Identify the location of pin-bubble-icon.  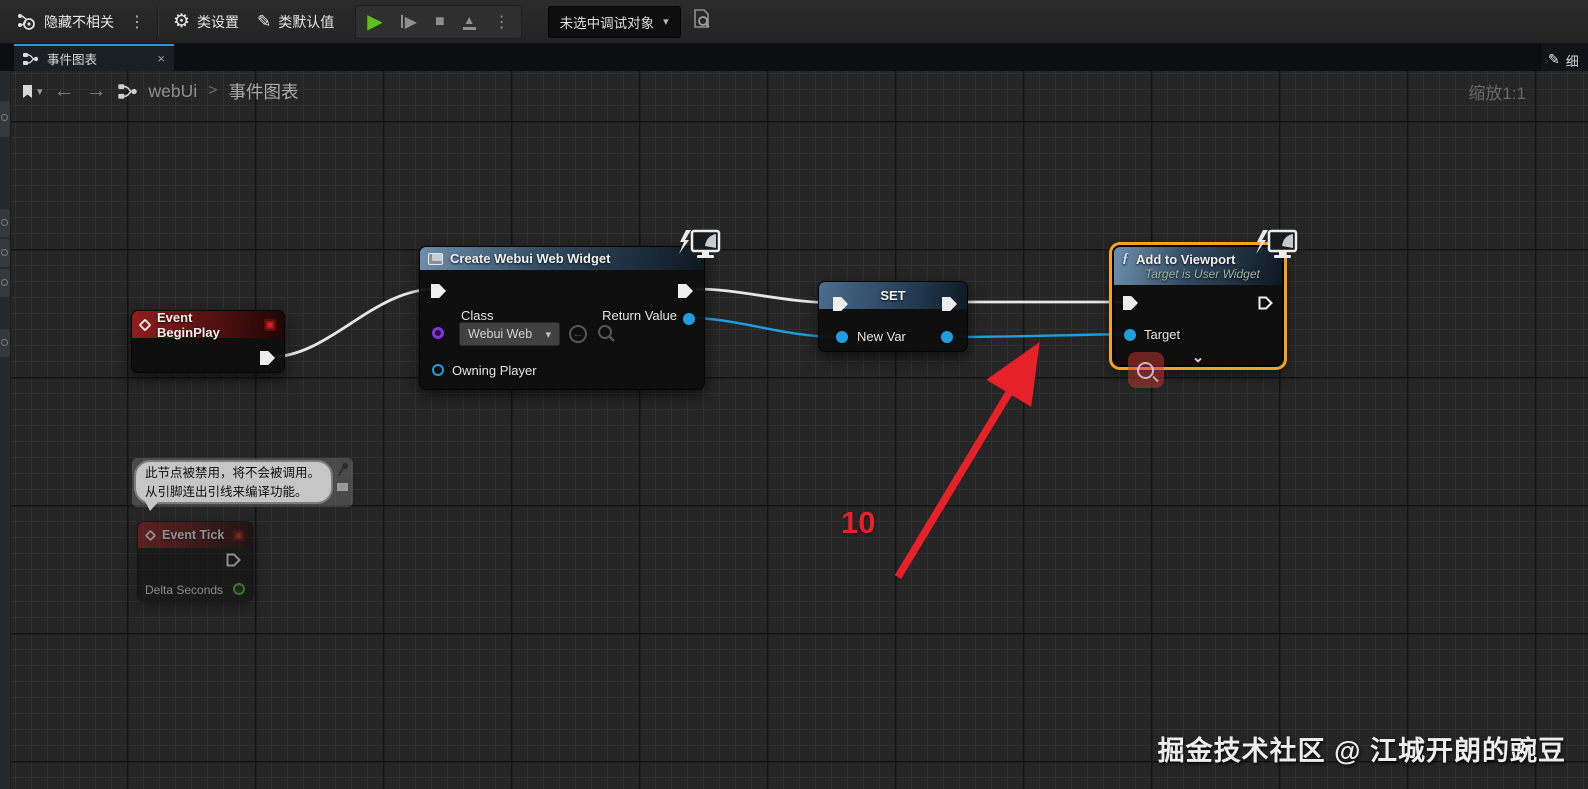
(343, 469).